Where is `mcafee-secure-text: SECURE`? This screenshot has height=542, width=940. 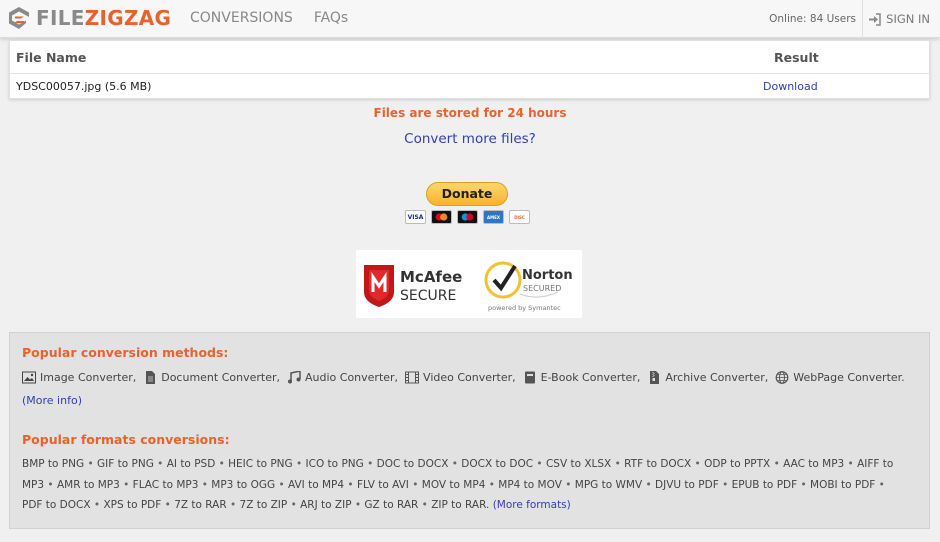
mcafee-secure-text: SECURE is located at coordinates (428, 296).